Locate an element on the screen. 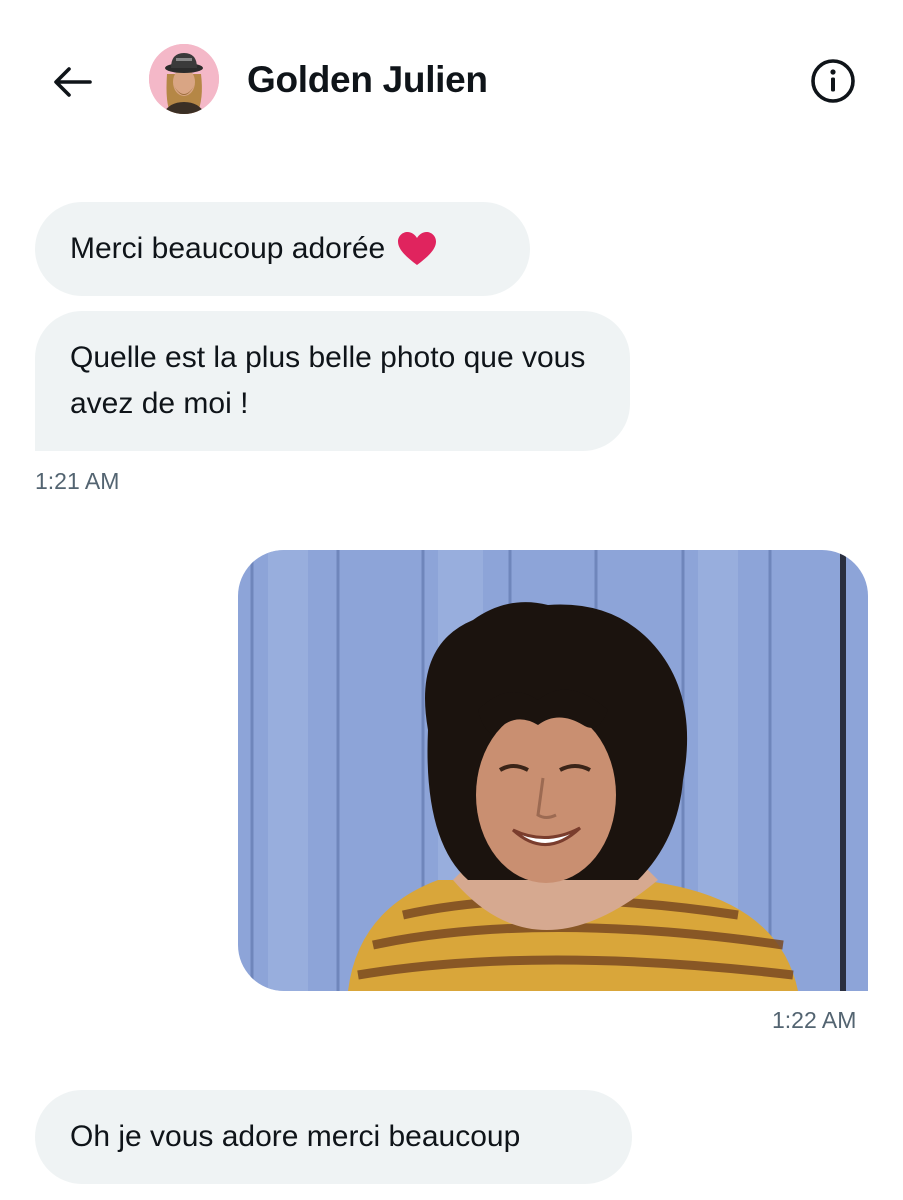 The image size is (903, 1200). info-circle-icon is located at coordinates (833, 81).